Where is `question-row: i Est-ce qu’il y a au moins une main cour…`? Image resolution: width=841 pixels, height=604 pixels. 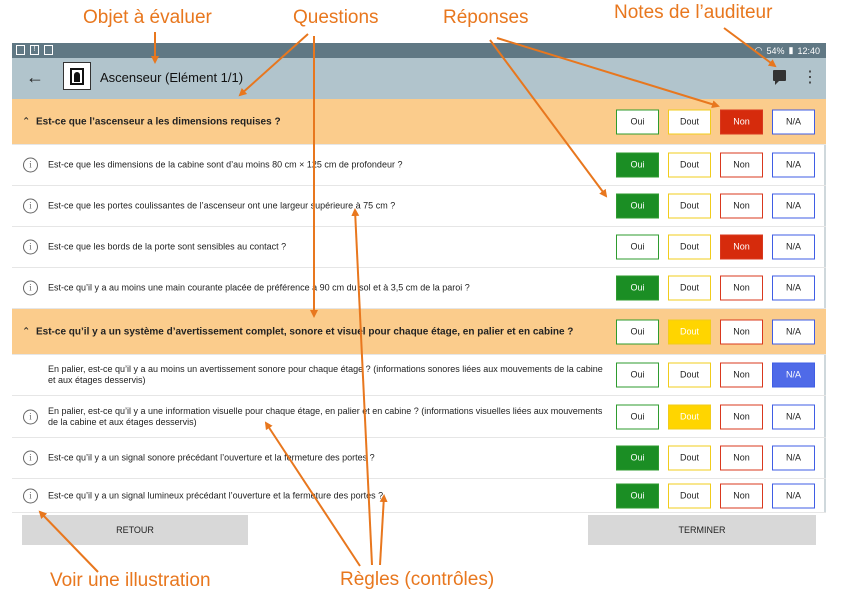
question-row: i Est-ce qu’il y a au moins une main cour… is located at coordinates (419, 288).